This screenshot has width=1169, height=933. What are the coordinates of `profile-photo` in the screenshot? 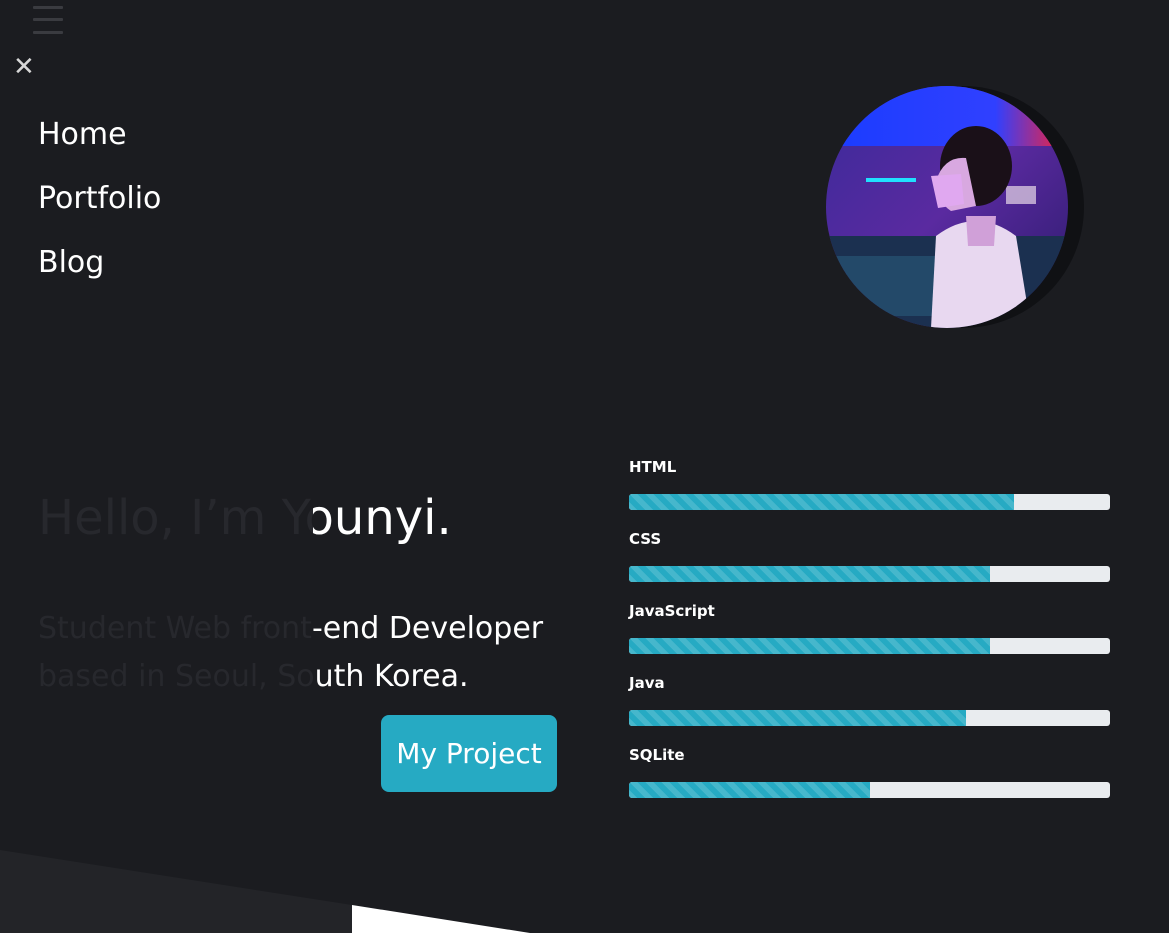 It's located at (947, 207).